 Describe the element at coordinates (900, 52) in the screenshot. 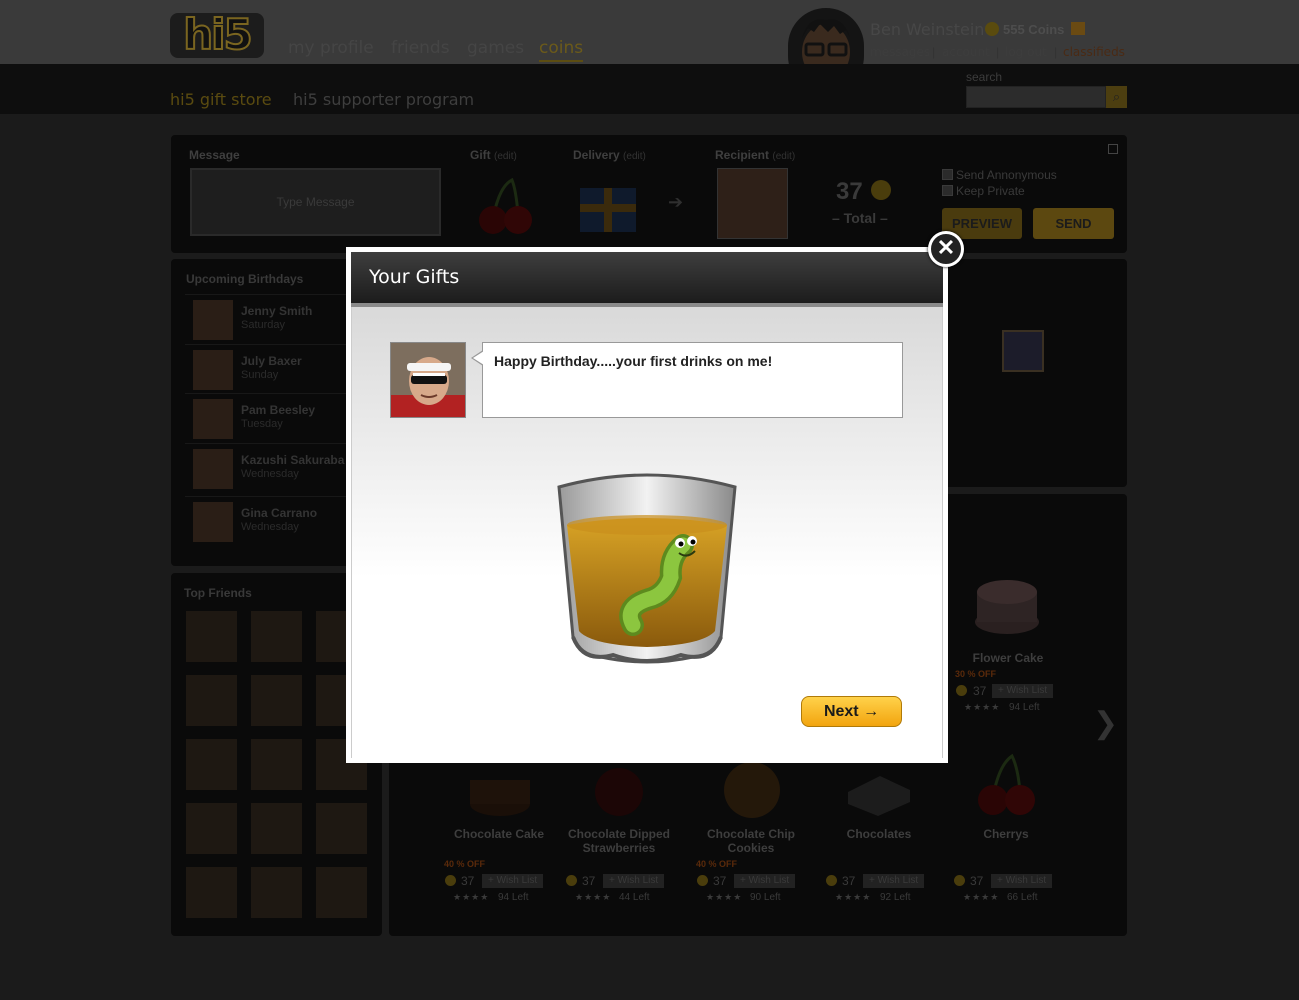

I see `messages-link: messages` at that location.